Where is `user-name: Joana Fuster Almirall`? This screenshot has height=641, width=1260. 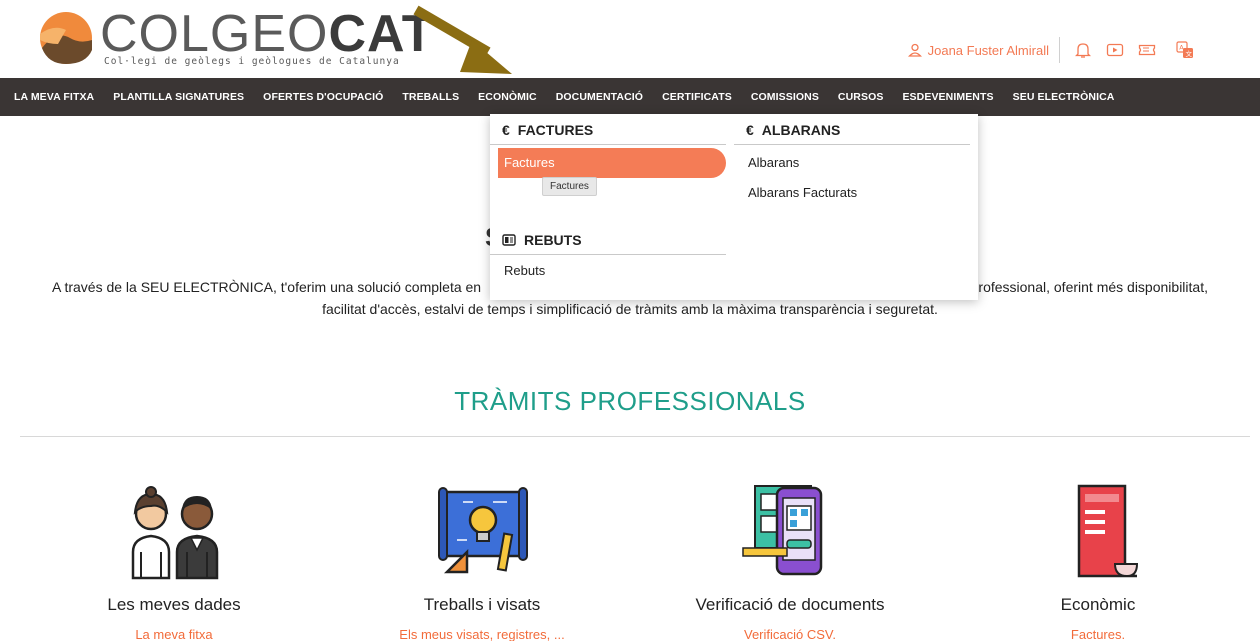
user-name: Joana Fuster Almirall is located at coordinates (988, 50).